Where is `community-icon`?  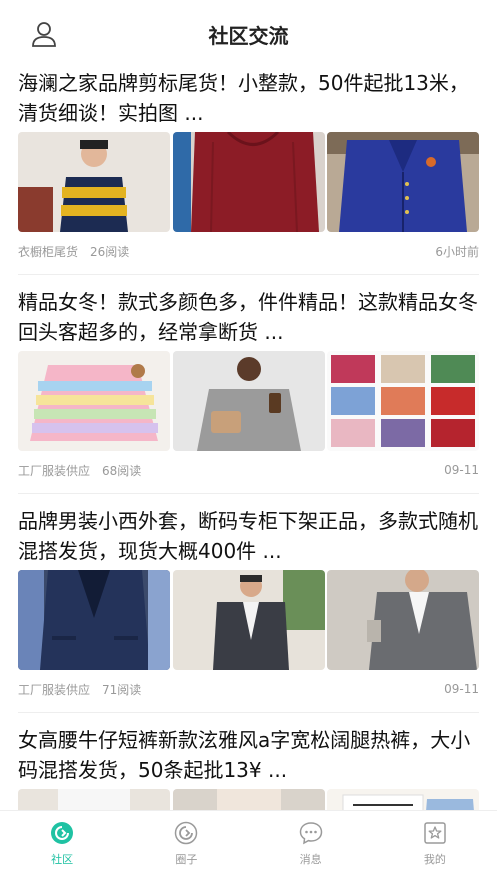
community-icon is located at coordinates (62, 833).